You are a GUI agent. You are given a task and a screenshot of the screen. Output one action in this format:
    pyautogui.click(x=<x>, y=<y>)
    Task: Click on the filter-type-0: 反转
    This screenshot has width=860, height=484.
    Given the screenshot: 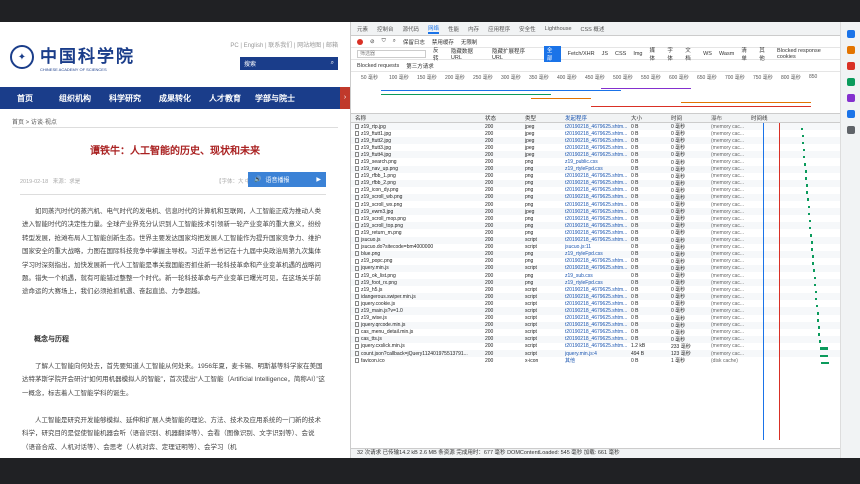 What is the action you would take?
    pyautogui.click(x=438, y=54)
    